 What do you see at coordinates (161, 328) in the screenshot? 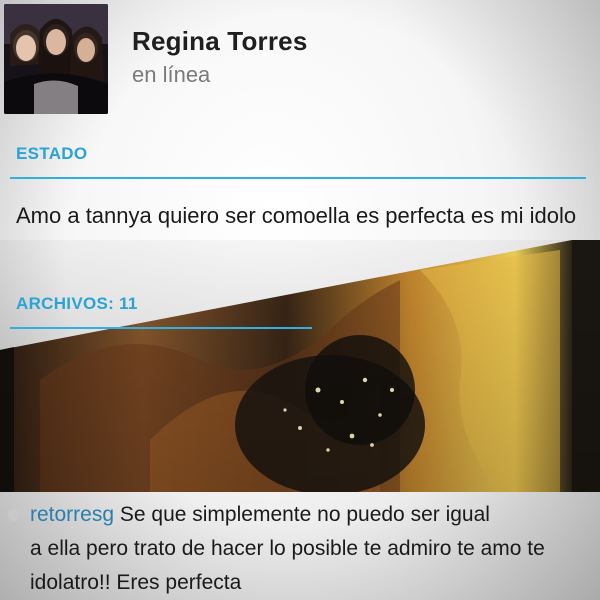
I see `archivos-divider` at bounding box center [161, 328].